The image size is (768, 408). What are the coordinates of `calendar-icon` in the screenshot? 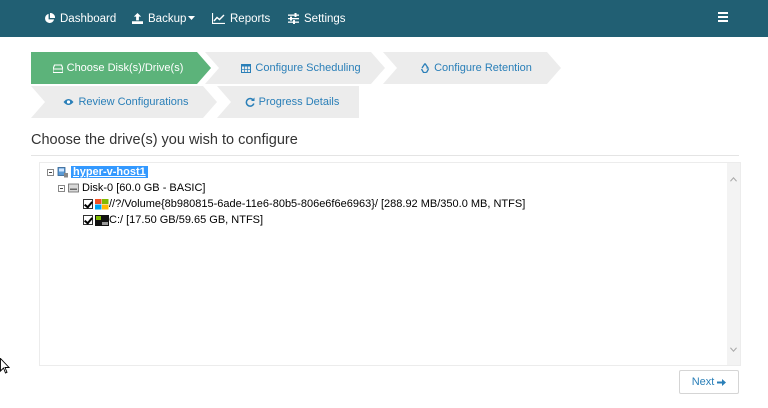 It's located at (246, 68).